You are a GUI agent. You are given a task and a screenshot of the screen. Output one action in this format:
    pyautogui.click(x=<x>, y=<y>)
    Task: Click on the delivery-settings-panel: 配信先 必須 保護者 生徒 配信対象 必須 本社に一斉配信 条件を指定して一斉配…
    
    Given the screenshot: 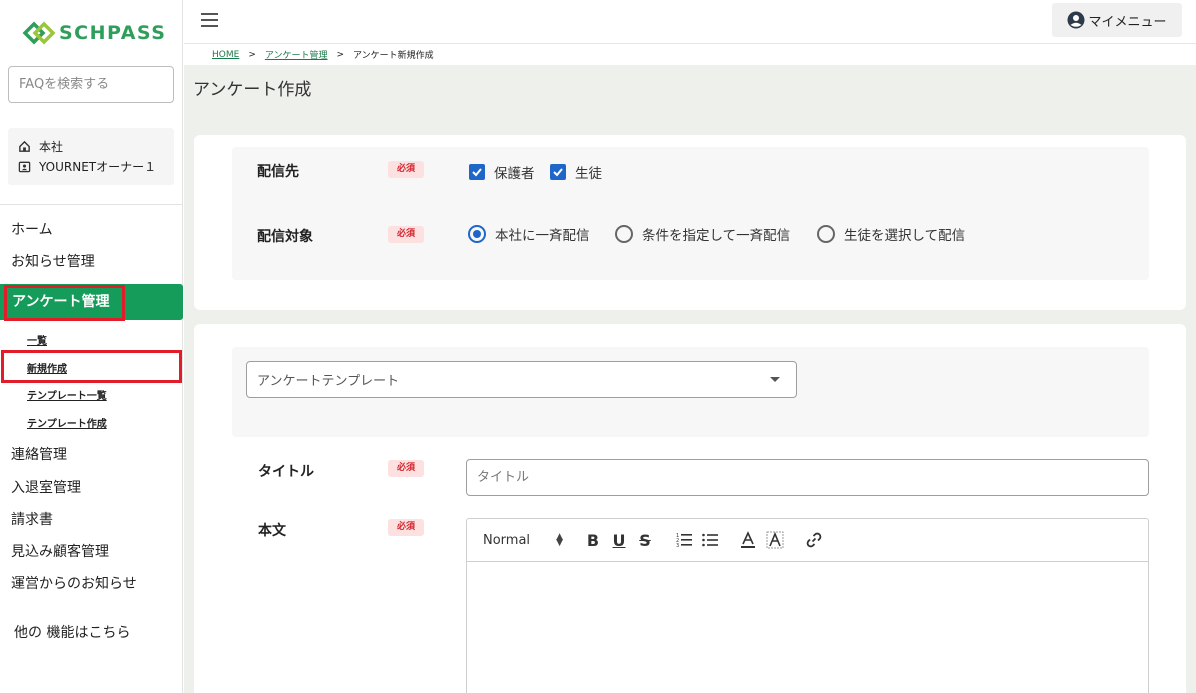 What is the action you would take?
    pyautogui.click(x=690, y=213)
    